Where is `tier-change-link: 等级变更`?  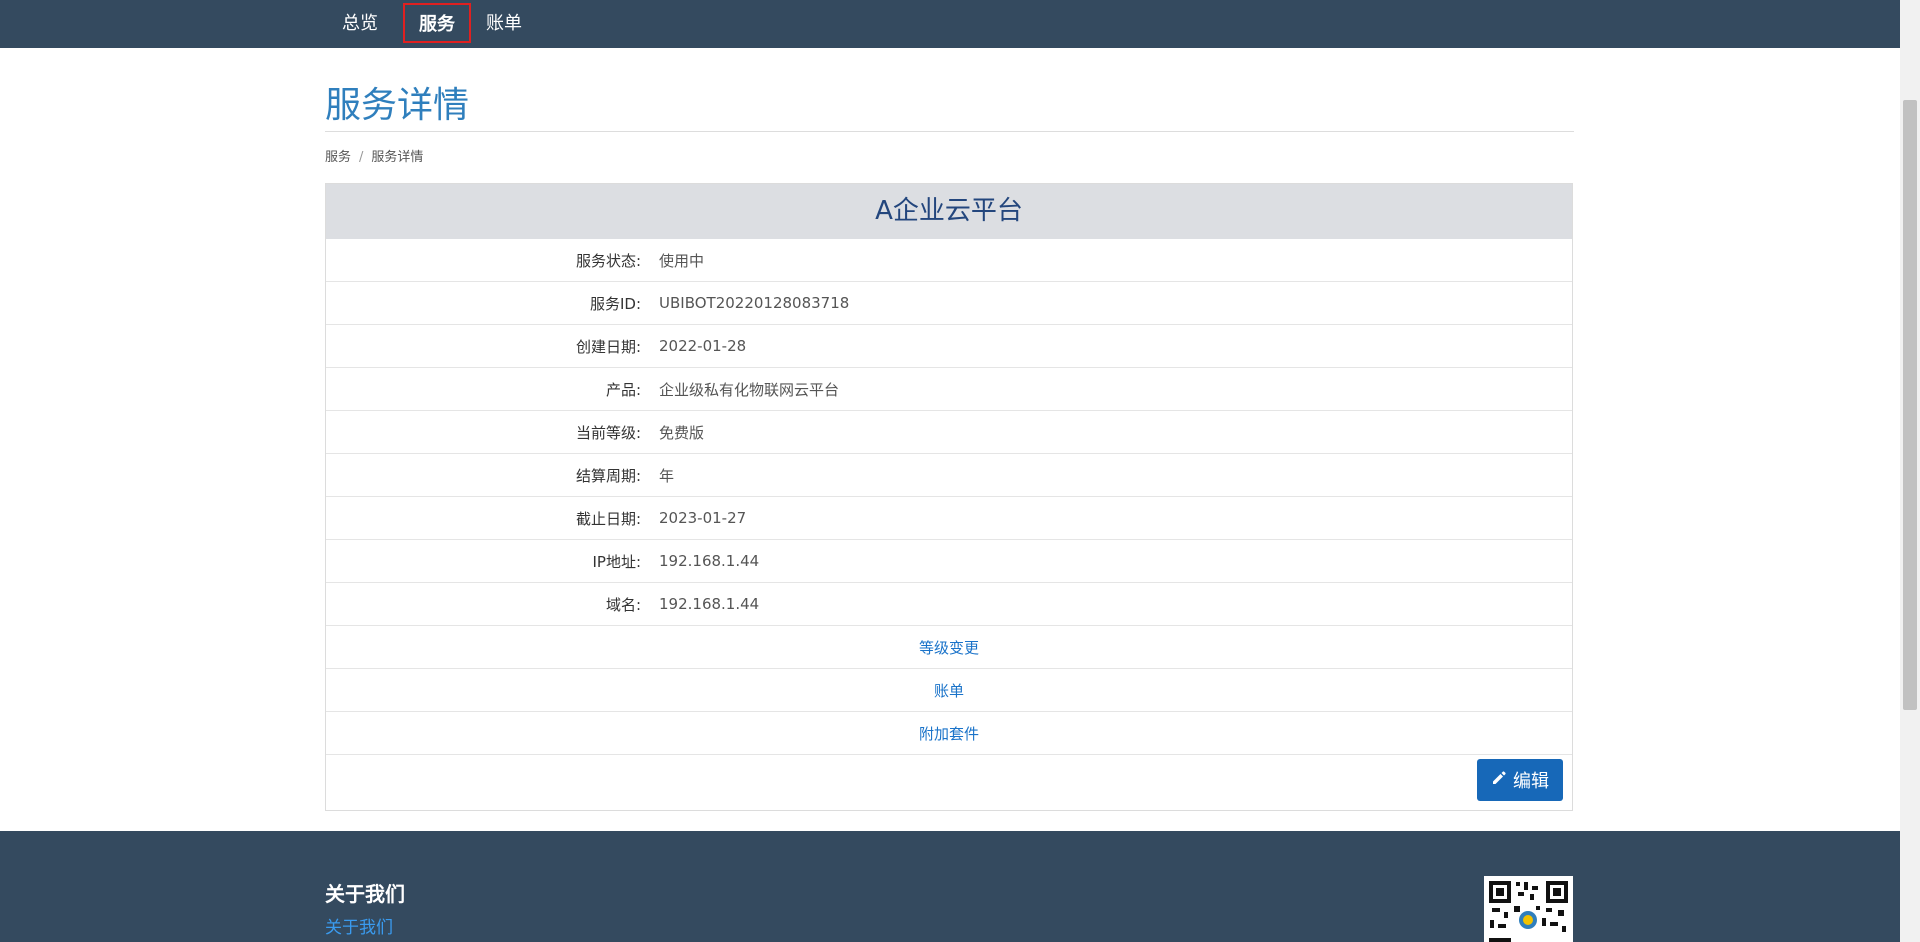
tier-change-link: 等级变更 is located at coordinates (949, 647).